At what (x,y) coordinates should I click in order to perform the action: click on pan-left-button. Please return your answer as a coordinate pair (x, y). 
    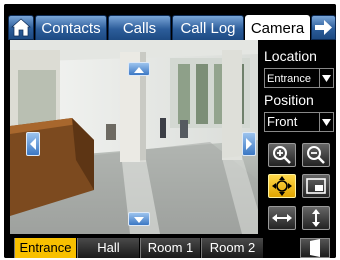
    Looking at the image, I should click on (33, 144).